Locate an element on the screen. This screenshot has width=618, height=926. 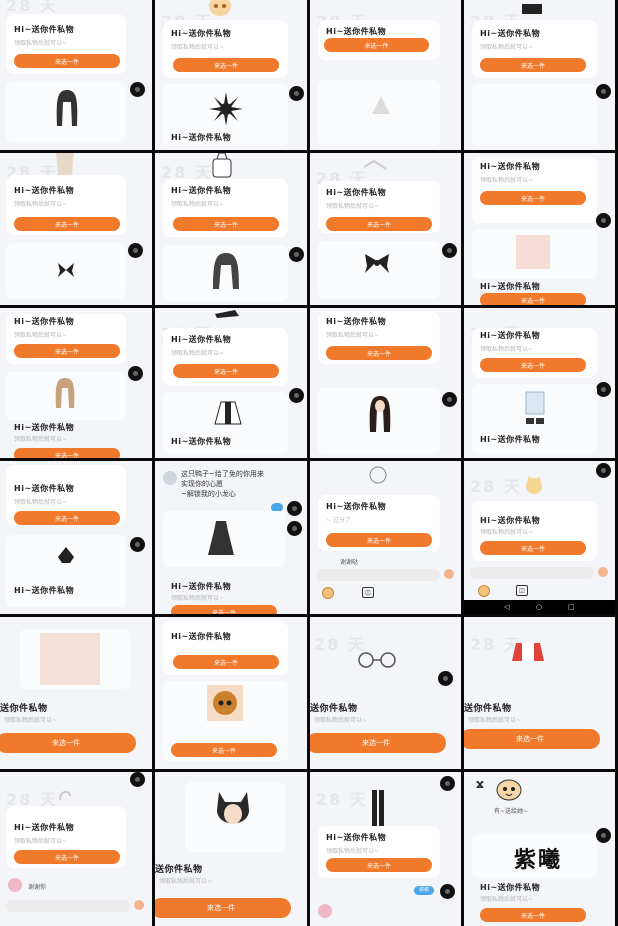
tile-r2c3: 28 天 Hi~送你件私物 领取私物后就可以~ 来选一件 Hi~送你件私物 is located at coordinates (539, 383).